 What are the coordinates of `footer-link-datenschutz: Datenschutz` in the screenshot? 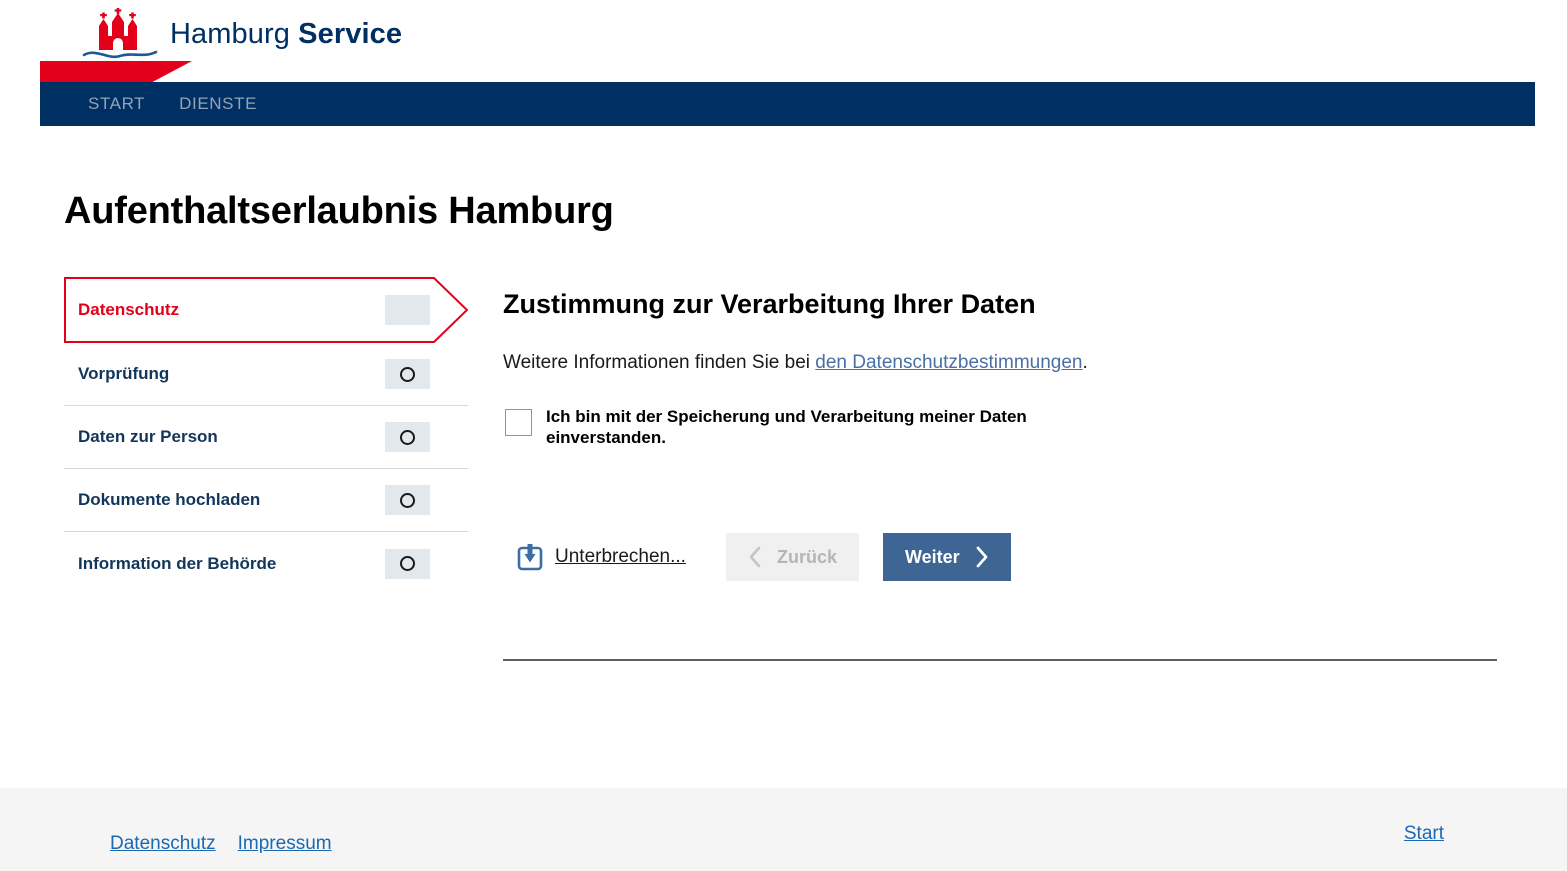 It's located at (163, 844).